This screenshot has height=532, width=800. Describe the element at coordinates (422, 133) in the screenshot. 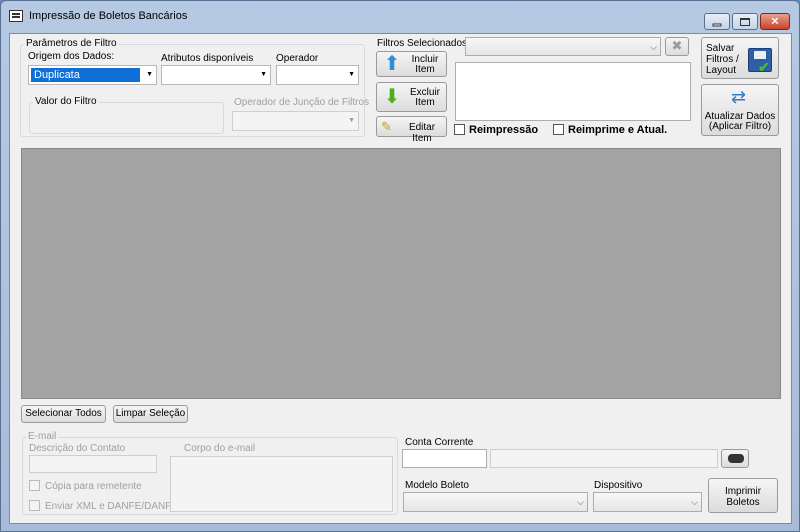

I see `editar-item-label: Editar Item` at that location.